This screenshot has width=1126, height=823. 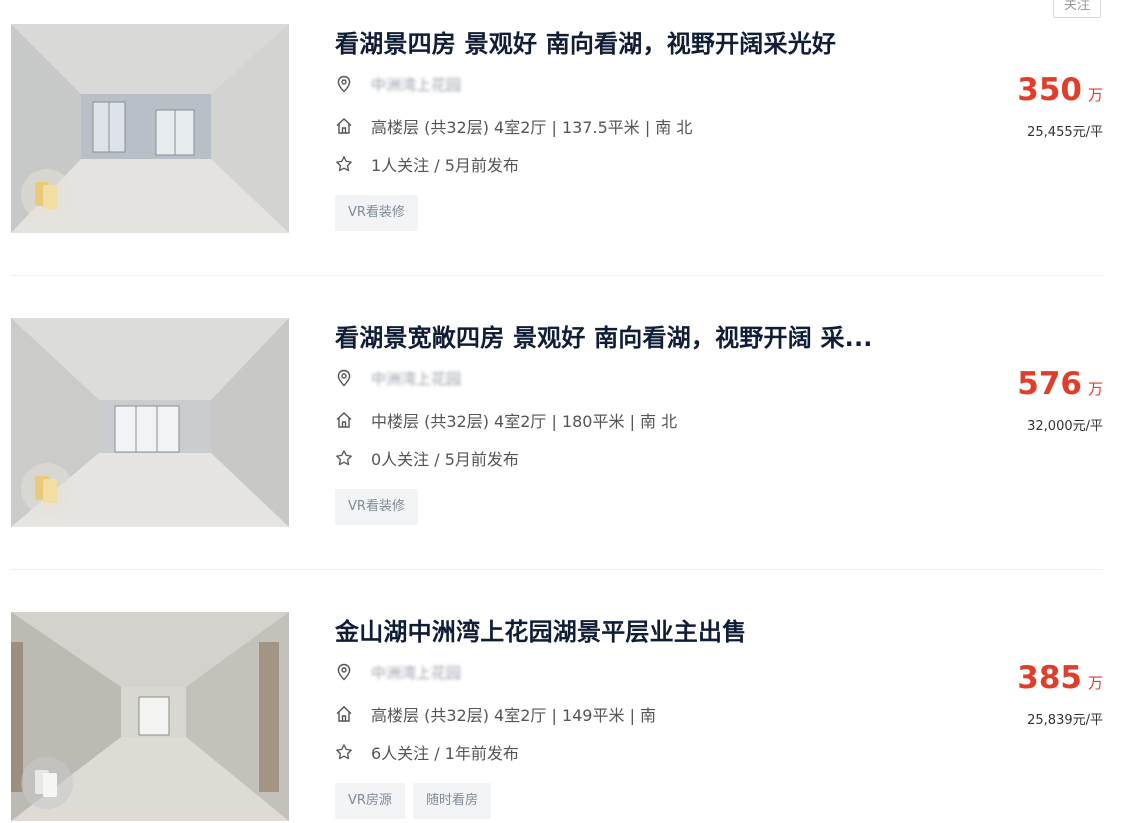 I want to click on total-price: 576 万, so click(x=1060, y=384).